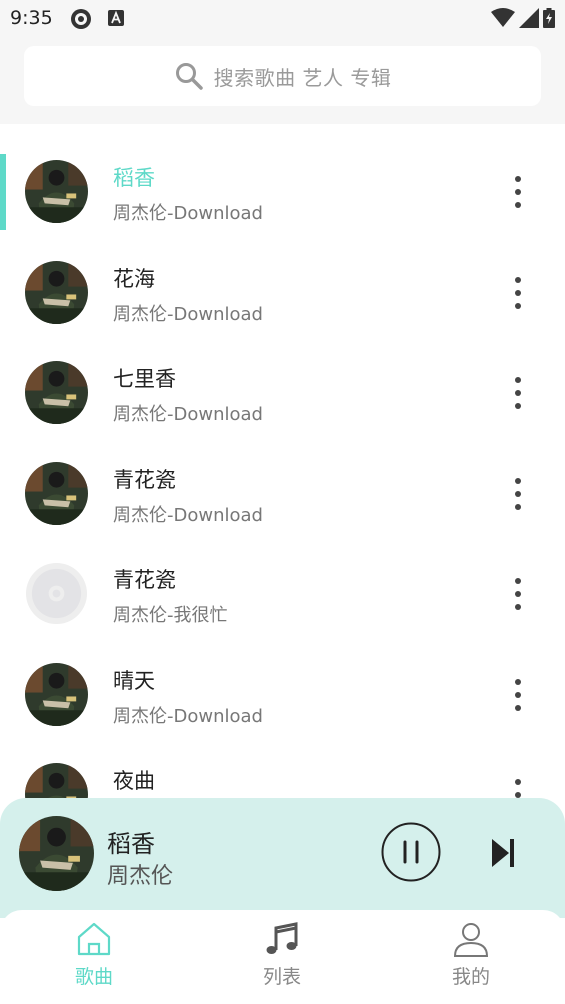 The height and width of the screenshot is (1004, 565). Describe the element at coordinates (282, 763) in the screenshot. I see `song-list-item: 夜曲` at that location.